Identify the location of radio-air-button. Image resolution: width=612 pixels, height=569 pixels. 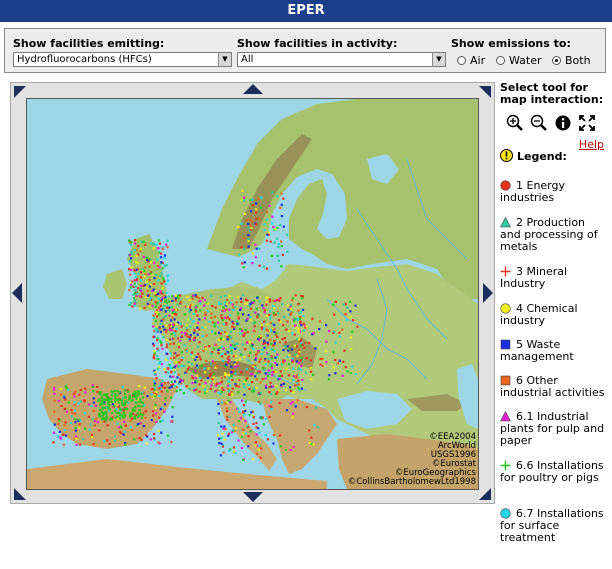
(461, 60).